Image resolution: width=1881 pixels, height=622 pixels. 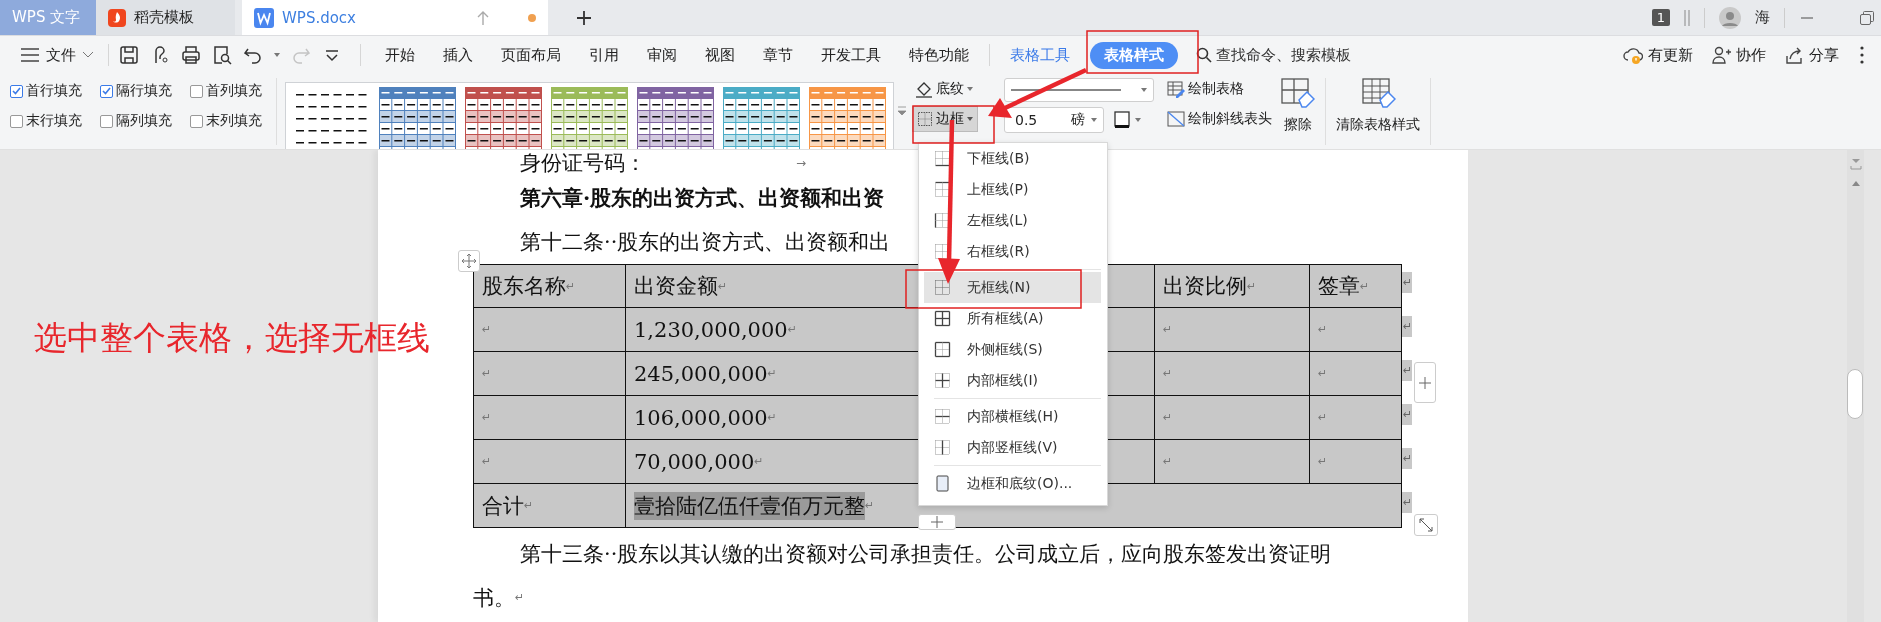 I want to click on ribbon-tab: 视图, so click(x=720, y=55).